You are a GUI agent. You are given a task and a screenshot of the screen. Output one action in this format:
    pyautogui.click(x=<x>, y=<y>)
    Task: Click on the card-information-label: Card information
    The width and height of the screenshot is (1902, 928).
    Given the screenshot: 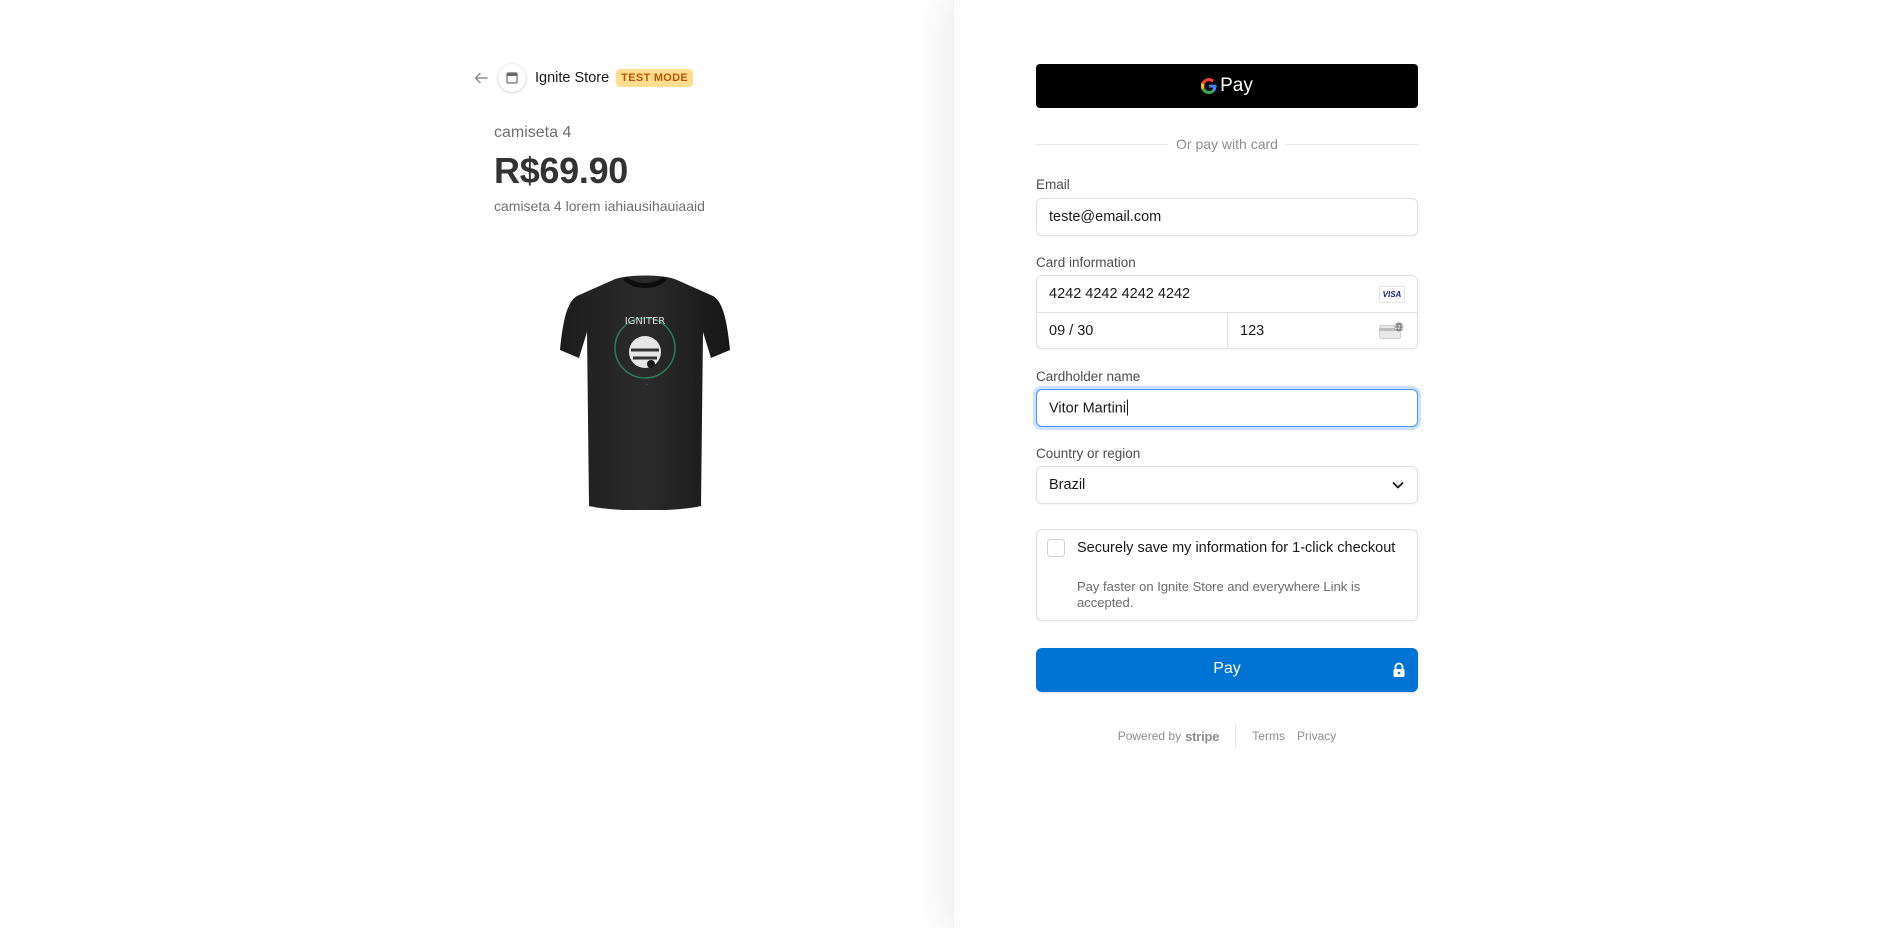 What is the action you would take?
    pyautogui.click(x=1086, y=262)
    